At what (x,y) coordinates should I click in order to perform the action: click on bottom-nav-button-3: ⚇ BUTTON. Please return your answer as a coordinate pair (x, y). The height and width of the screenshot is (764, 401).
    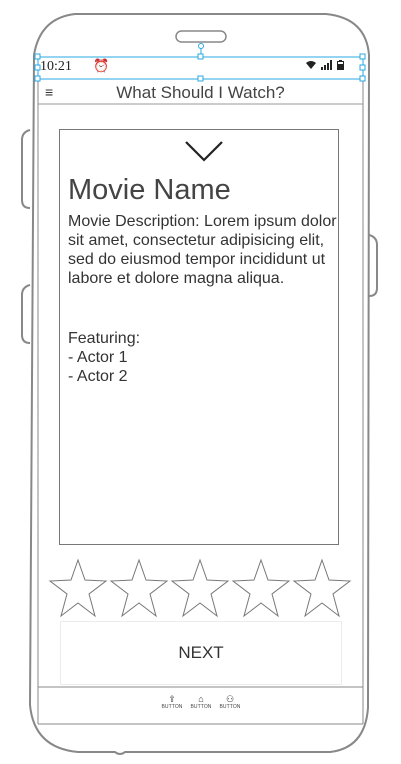
    Looking at the image, I should click on (230, 702).